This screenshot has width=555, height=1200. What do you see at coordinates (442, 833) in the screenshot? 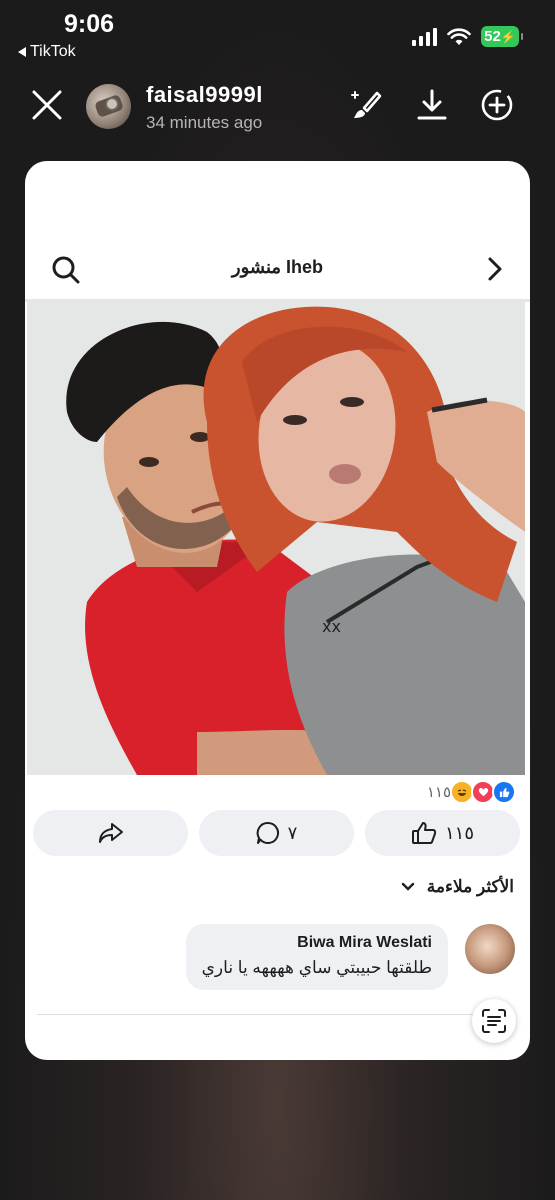
I see `like-button: ١١٥` at bounding box center [442, 833].